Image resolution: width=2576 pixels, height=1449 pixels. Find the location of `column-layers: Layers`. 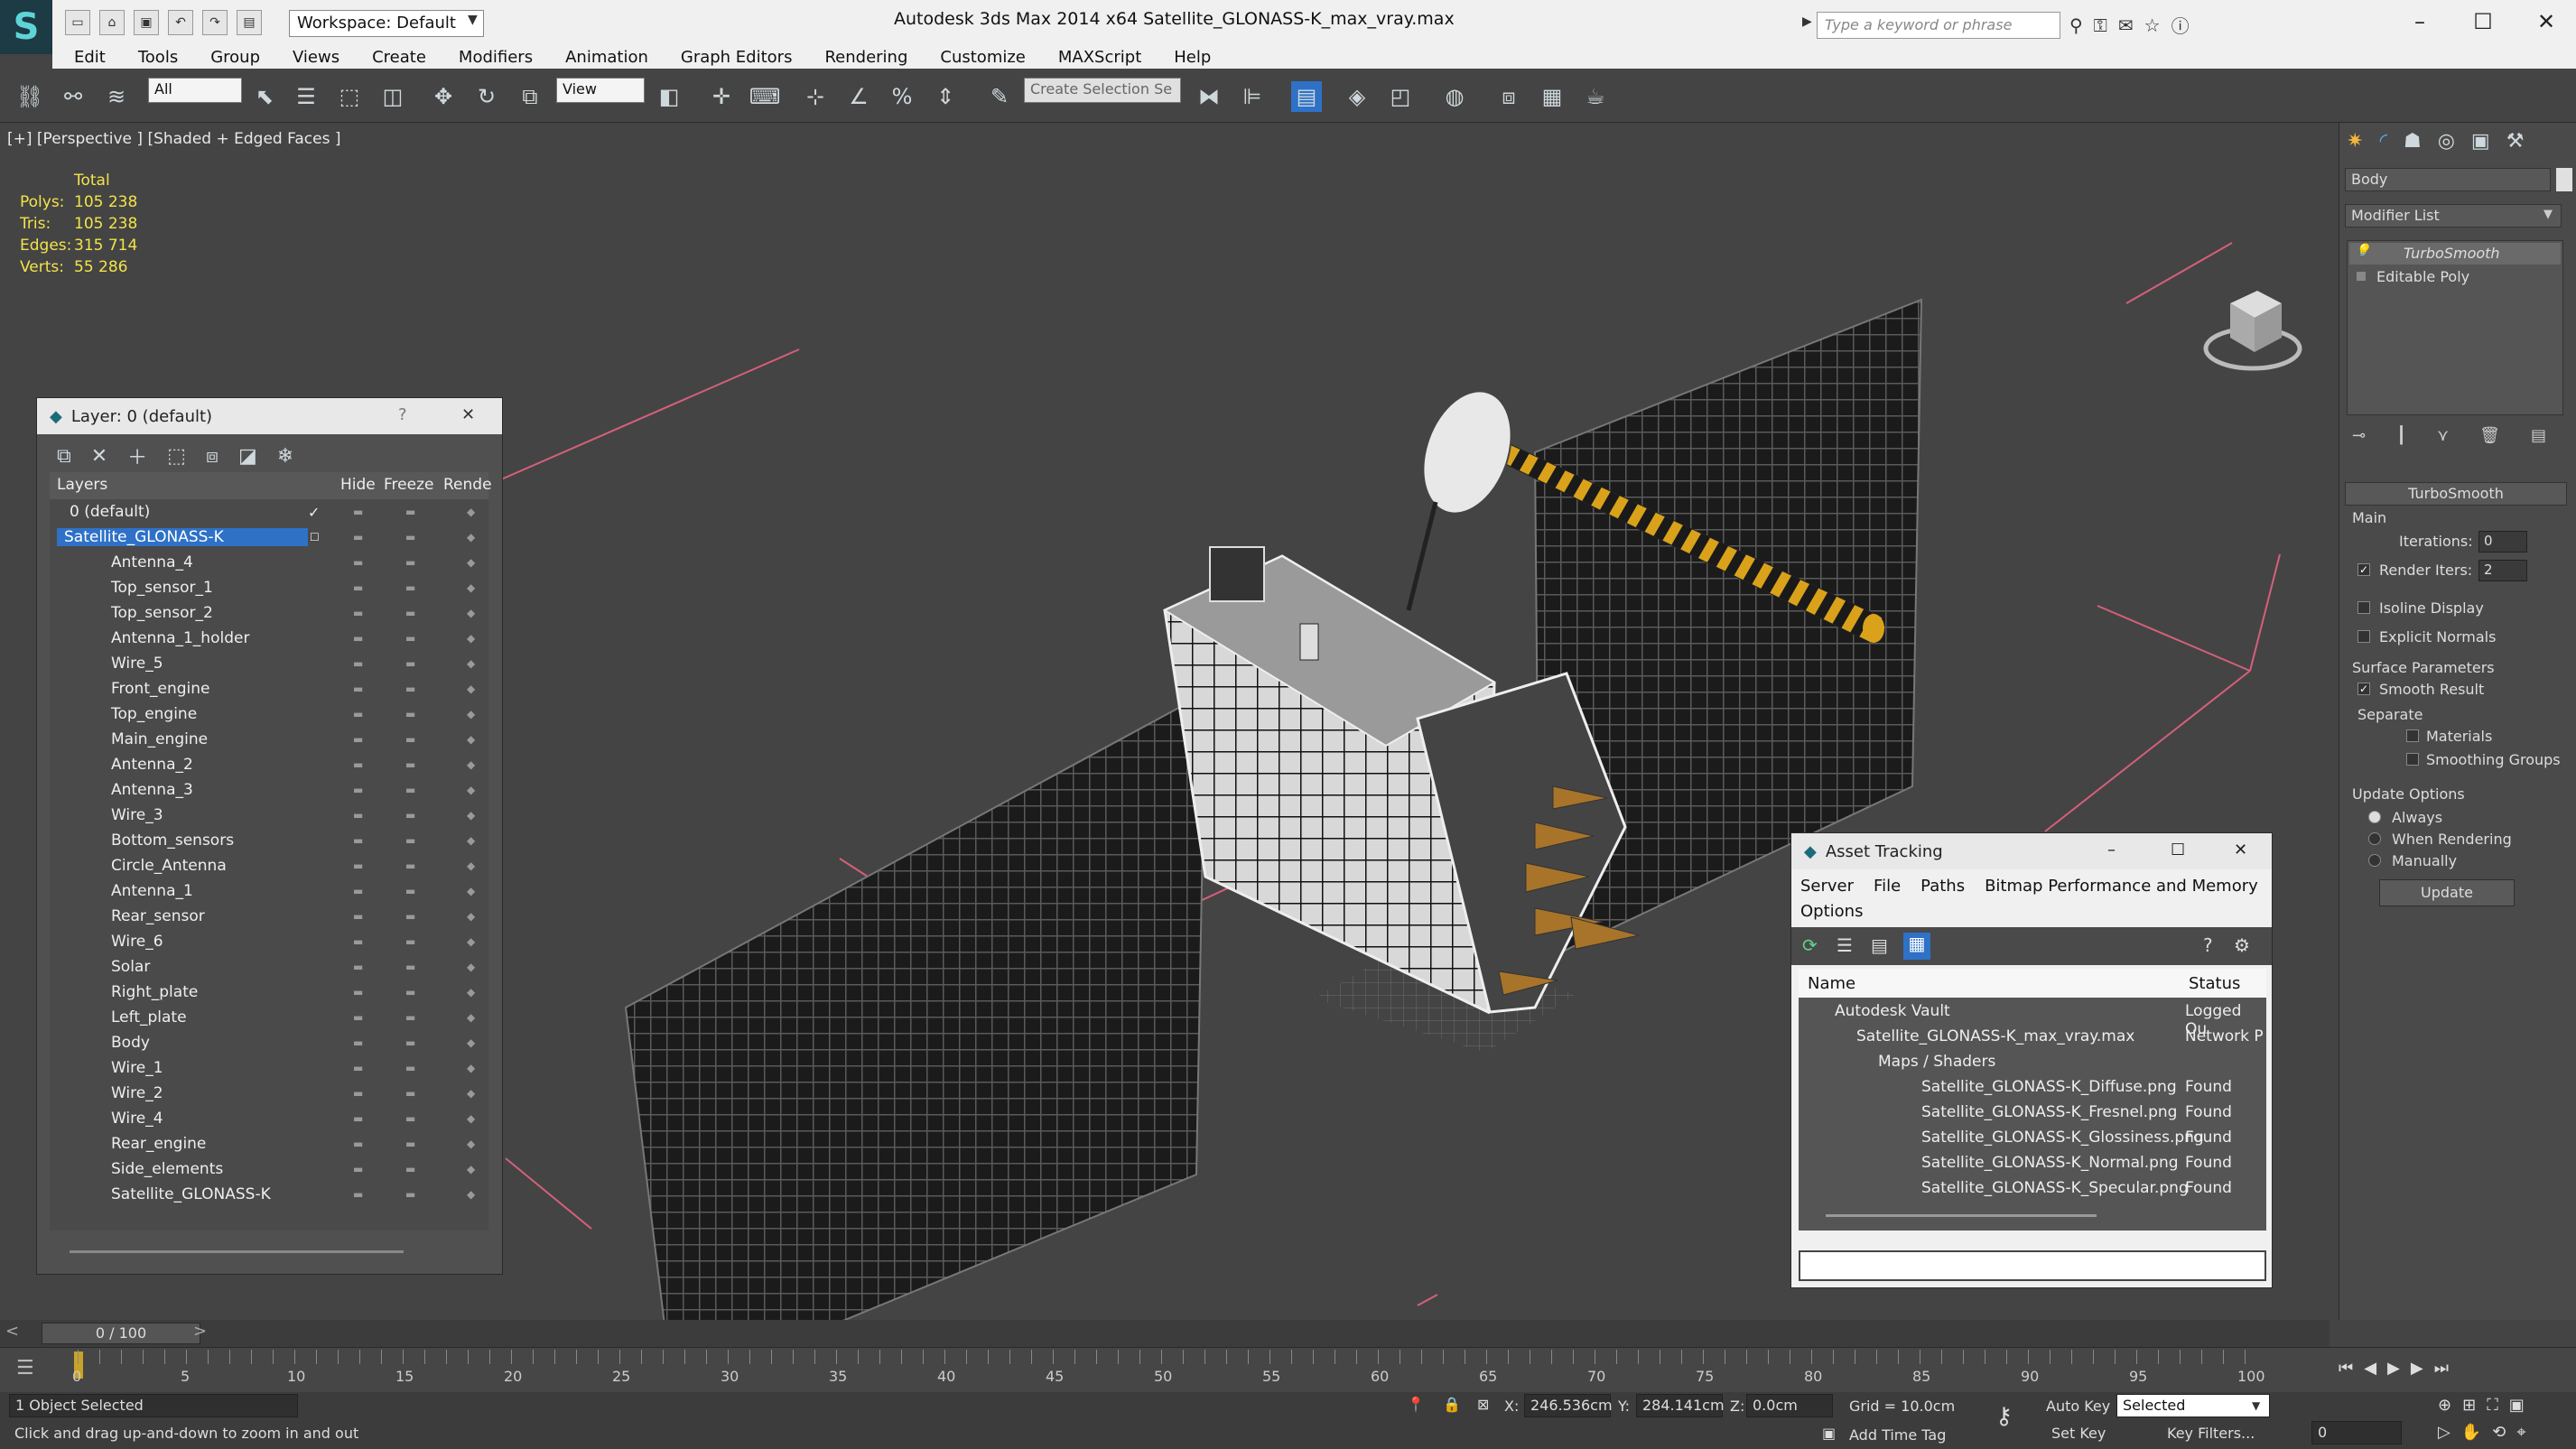

column-layers: Layers is located at coordinates (82, 485).